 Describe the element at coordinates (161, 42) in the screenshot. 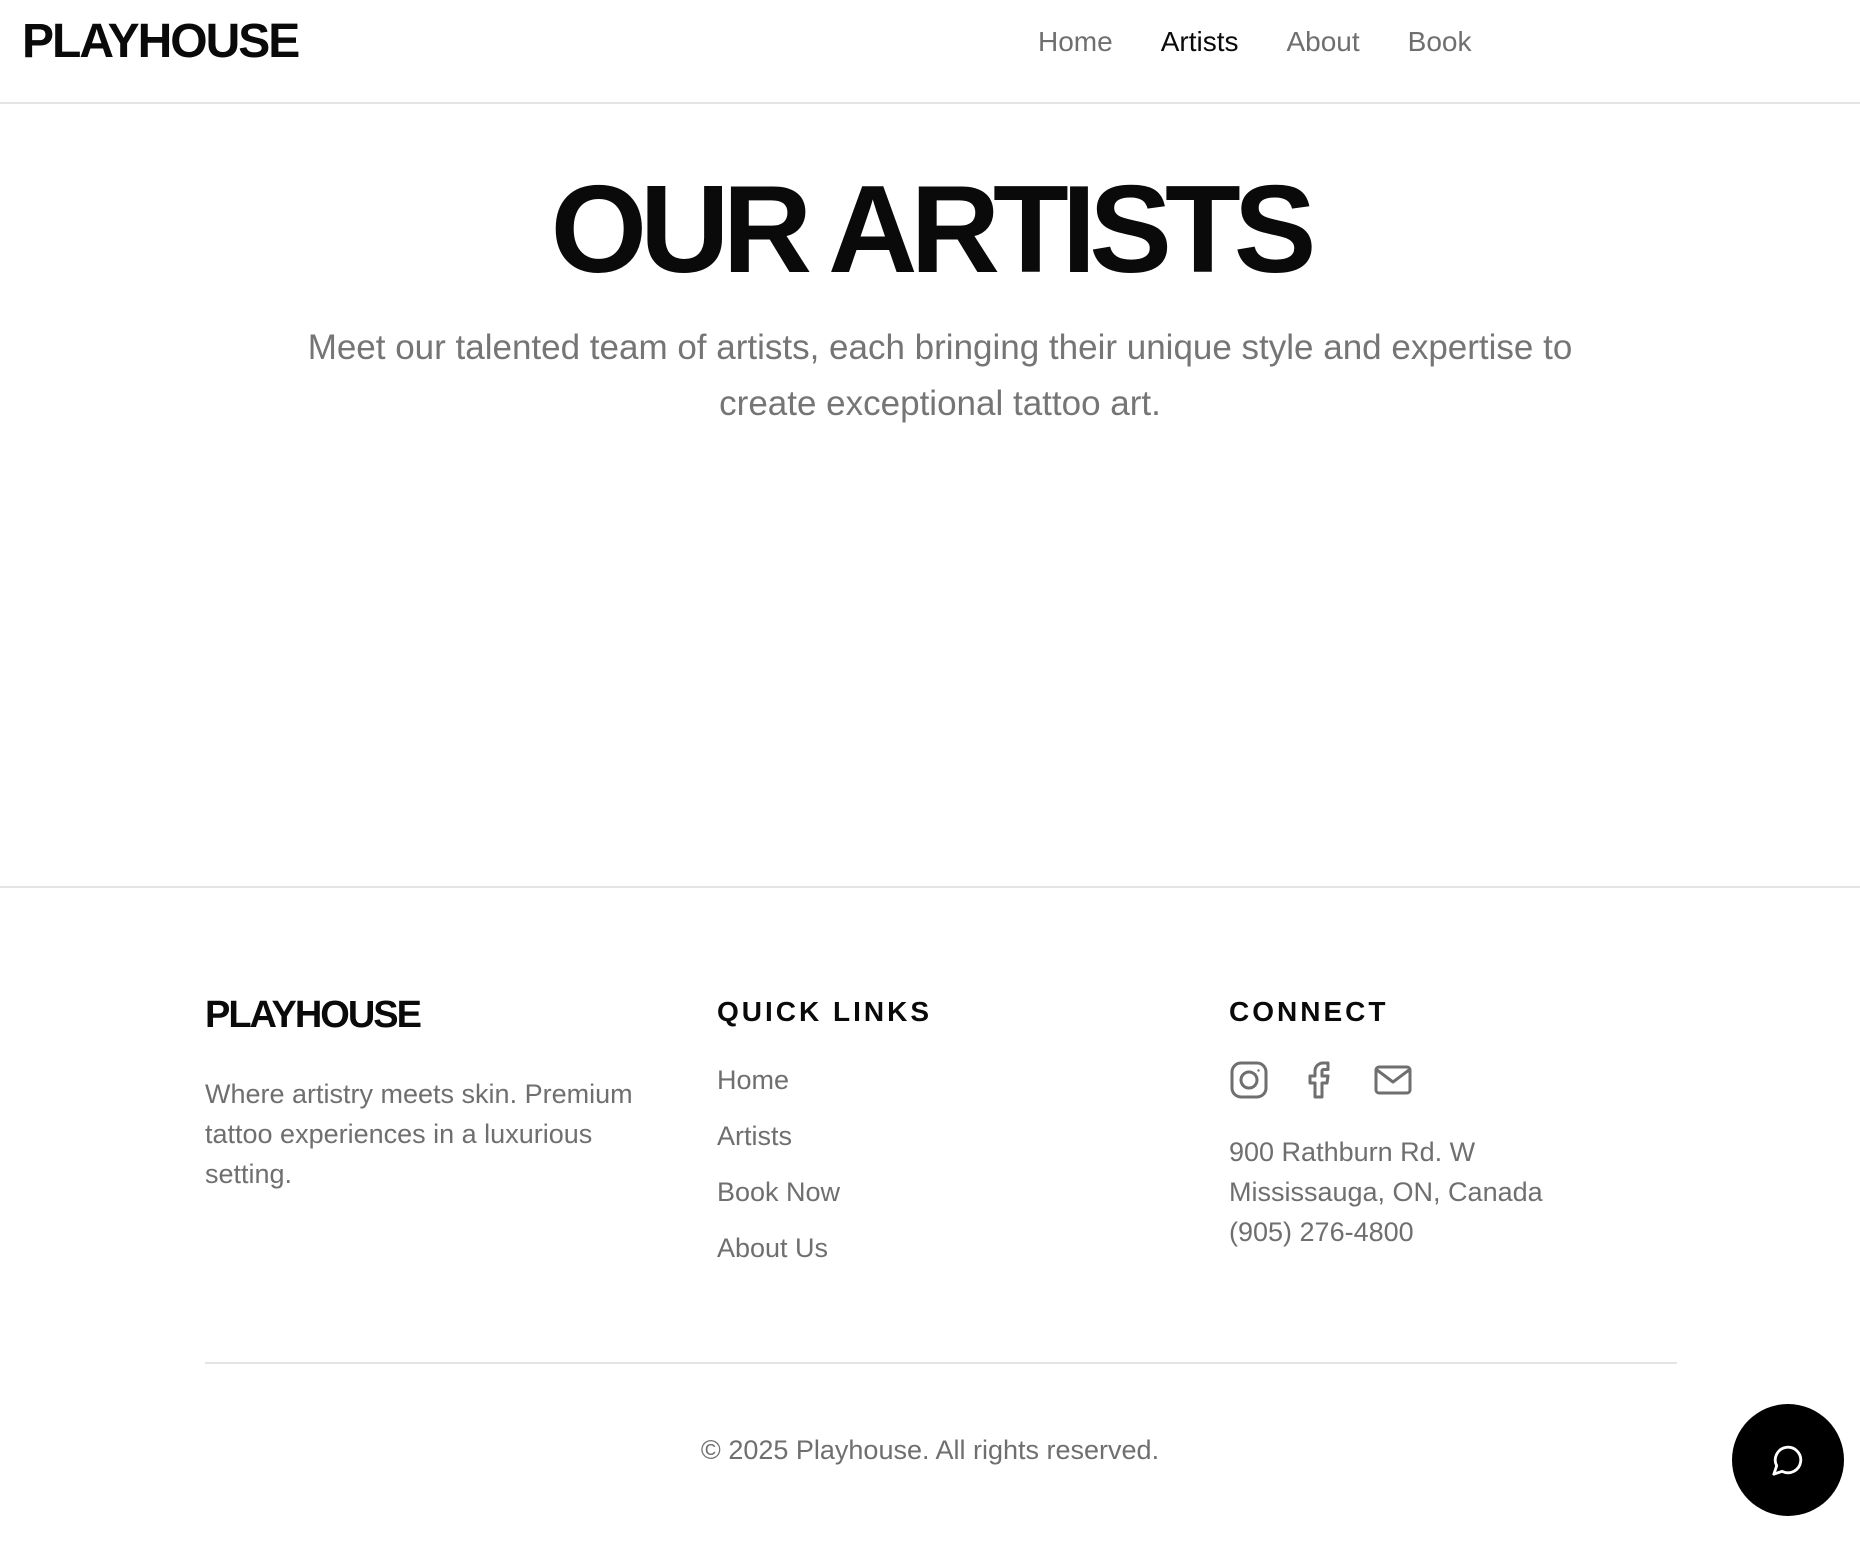

I see `site-logo: PLAYHOUSE` at that location.